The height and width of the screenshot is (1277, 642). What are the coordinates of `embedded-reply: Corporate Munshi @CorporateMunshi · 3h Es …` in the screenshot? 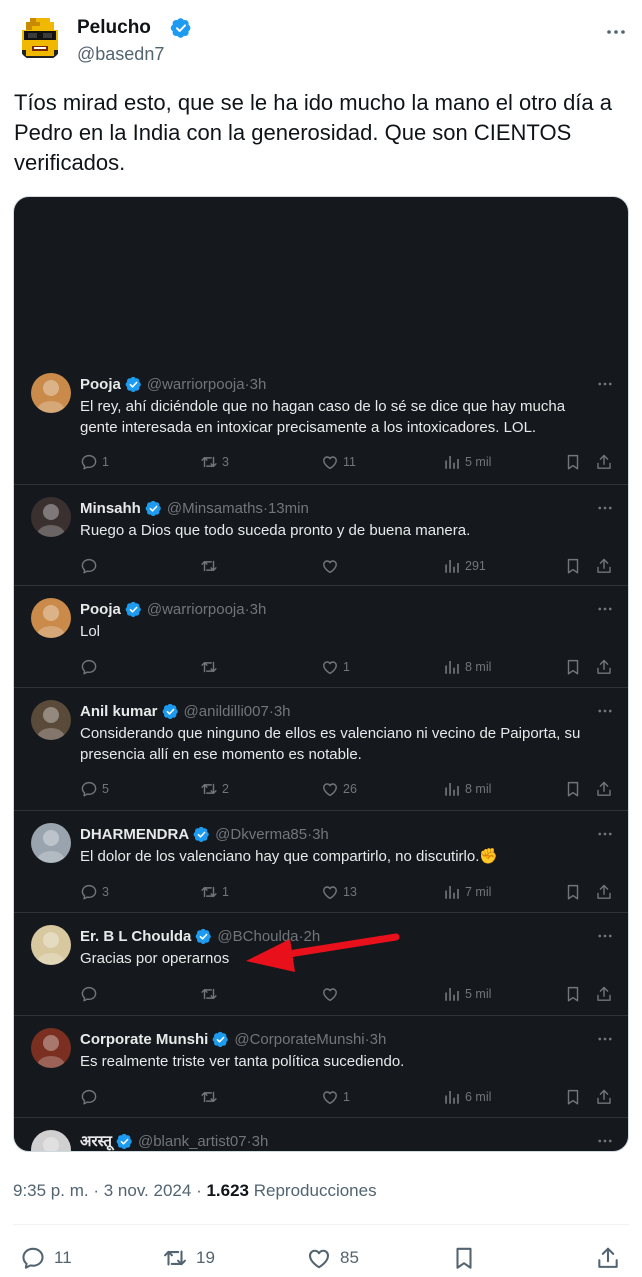 It's located at (321, 1067).